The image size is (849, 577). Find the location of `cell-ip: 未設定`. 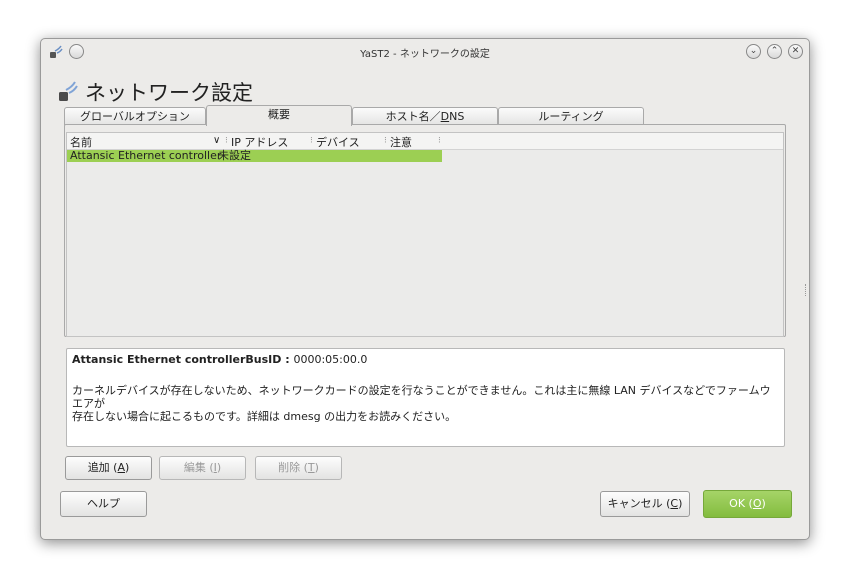

cell-ip: 未設定 is located at coordinates (234, 155).